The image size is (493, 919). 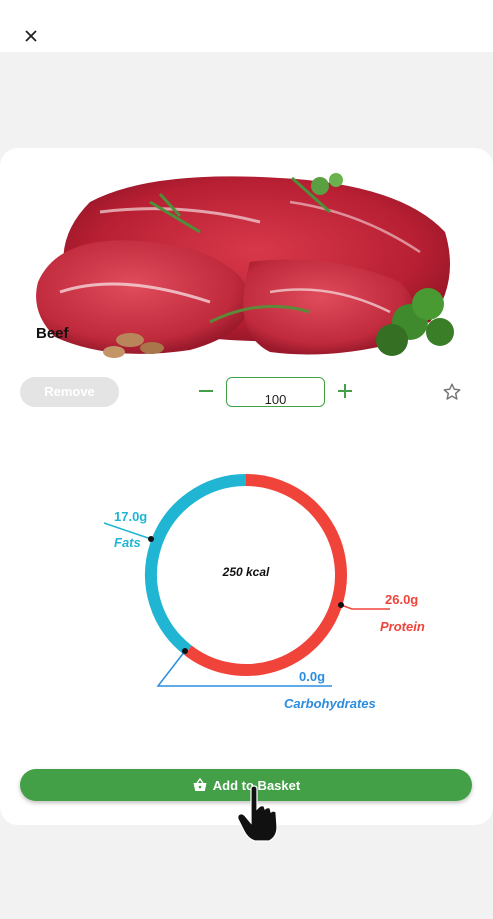 What do you see at coordinates (200, 784) in the screenshot?
I see `basket-icon` at bounding box center [200, 784].